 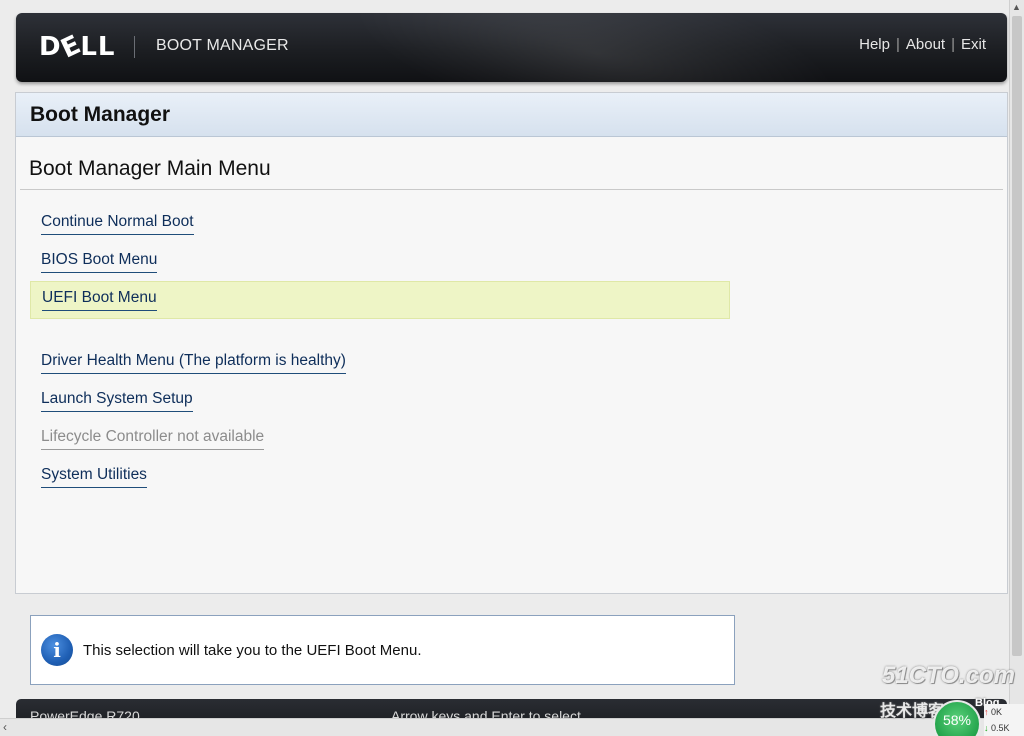 What do you see at coordinates (222, 45) in the screenshot?
I see `header-title: BOOT MANAGER` at bounding box center [222, 45].